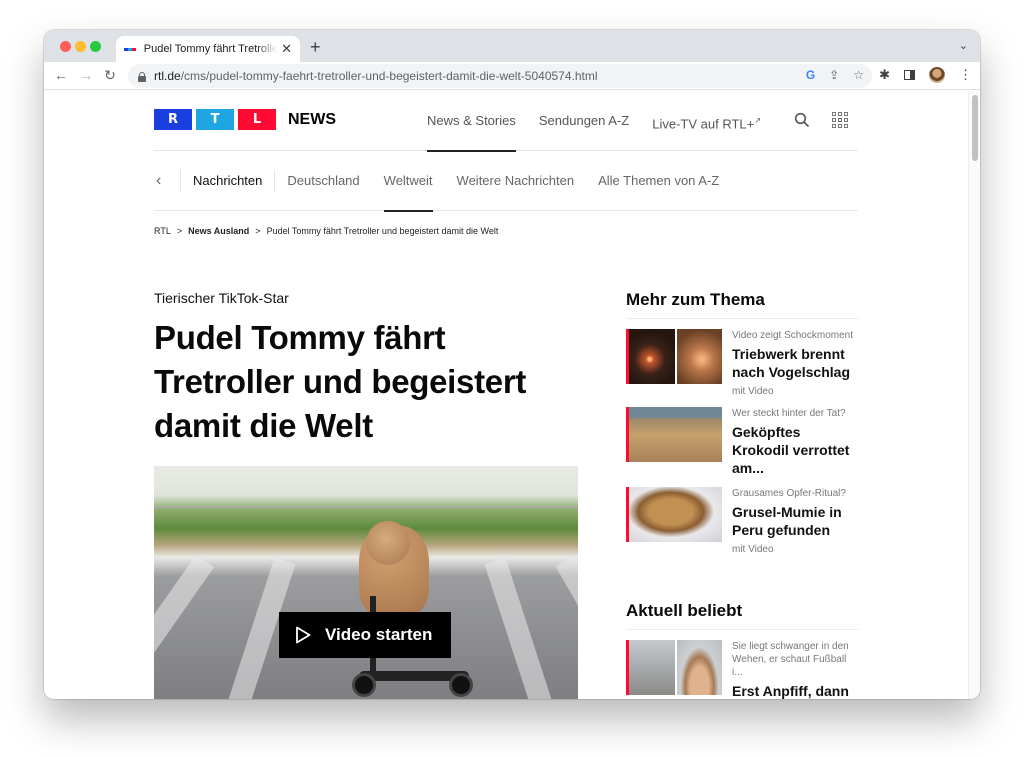  Describe the element at coordinates (408, 181) in the screenshot. I see `subnav-item-weltweit: Weltweit` at that location.